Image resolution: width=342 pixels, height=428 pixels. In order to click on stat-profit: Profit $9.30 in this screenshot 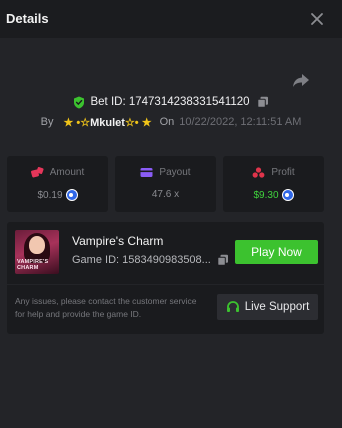, I will do `click(273, 184)`.